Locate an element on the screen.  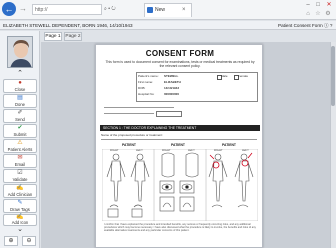
surname-label: Patient's name: is located at coordinates (148, 76).